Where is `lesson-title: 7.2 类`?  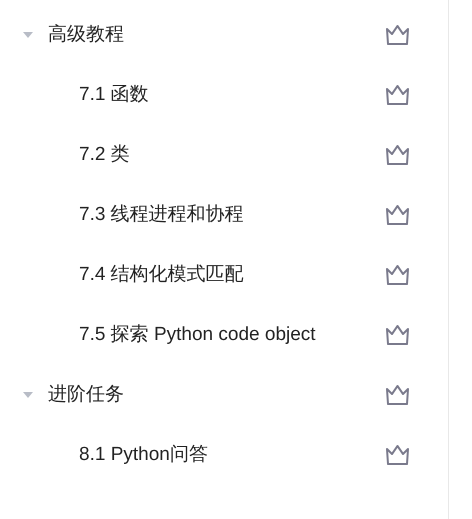 lesson-title: 7.2 类 is located at coordinates (232, 155).